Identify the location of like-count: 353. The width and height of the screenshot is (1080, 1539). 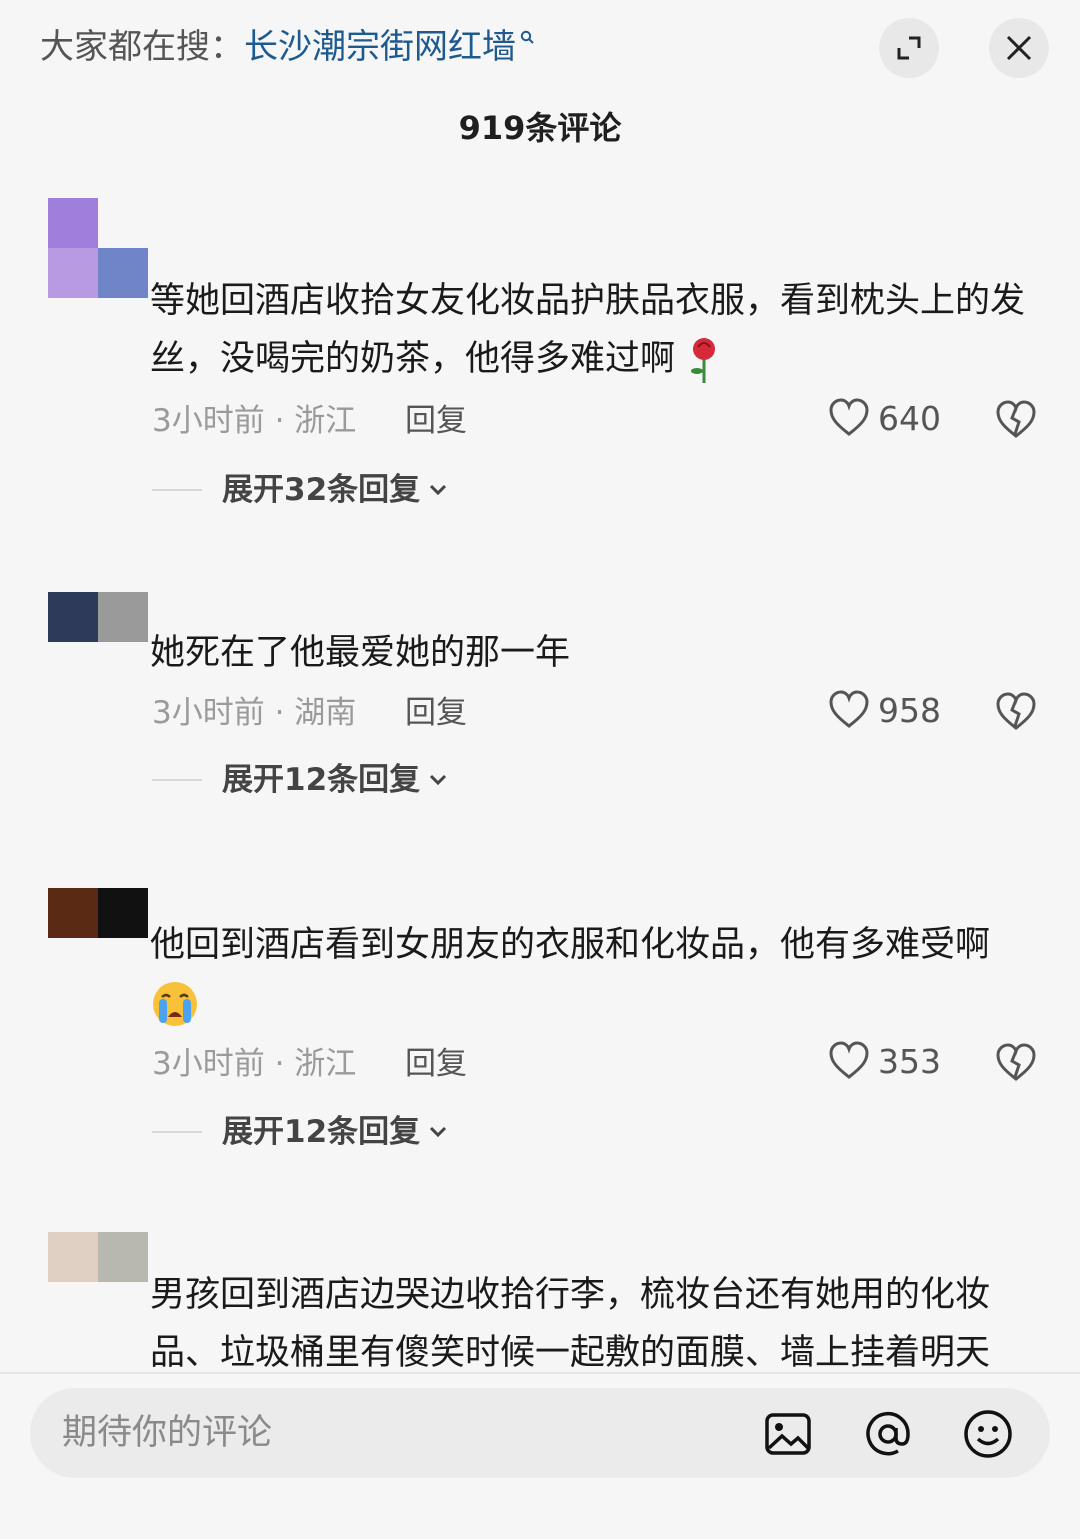
(909, 1061).